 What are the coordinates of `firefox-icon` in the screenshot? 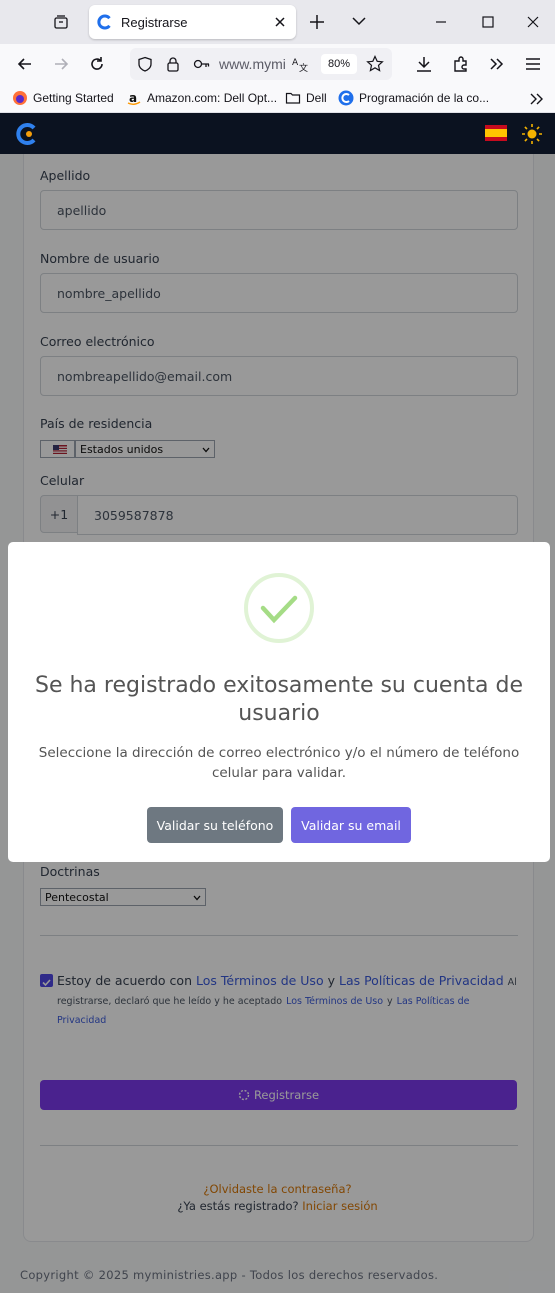 It's located at (20, 98).